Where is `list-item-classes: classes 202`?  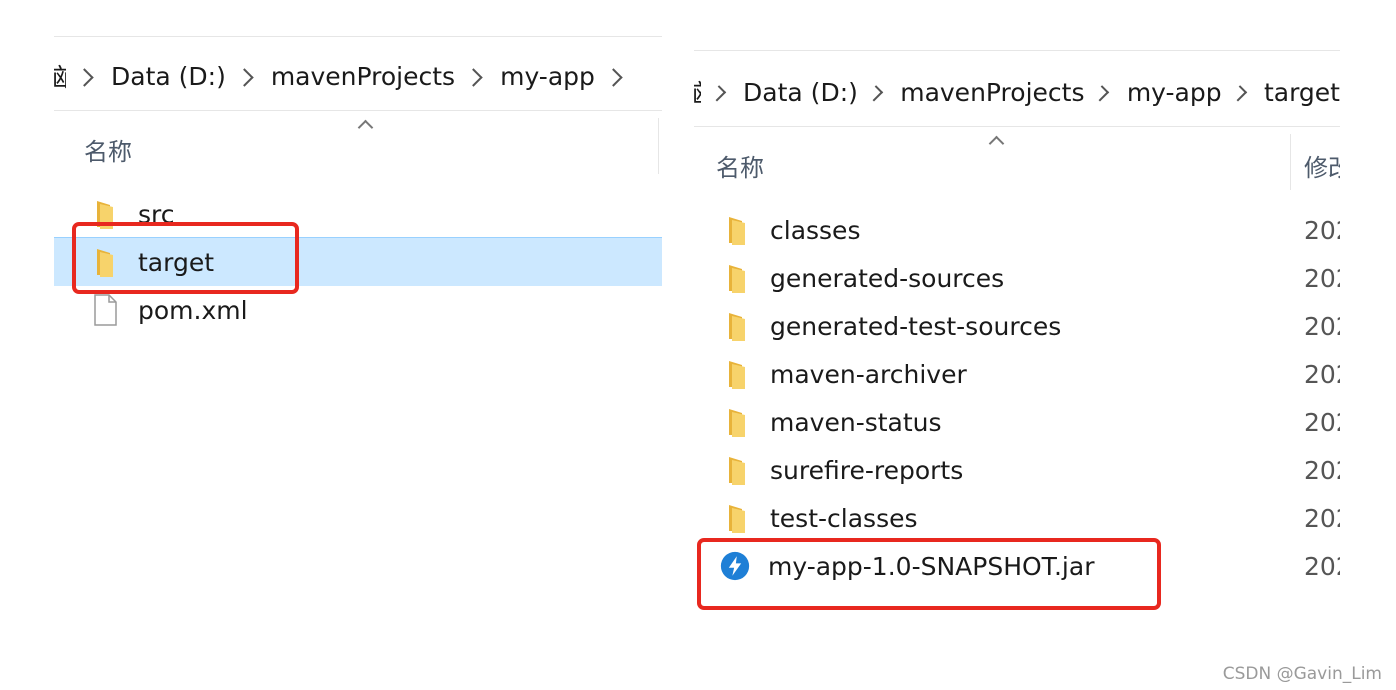 list-item-classes: classes 202 is located at coordinates (1017, 230).